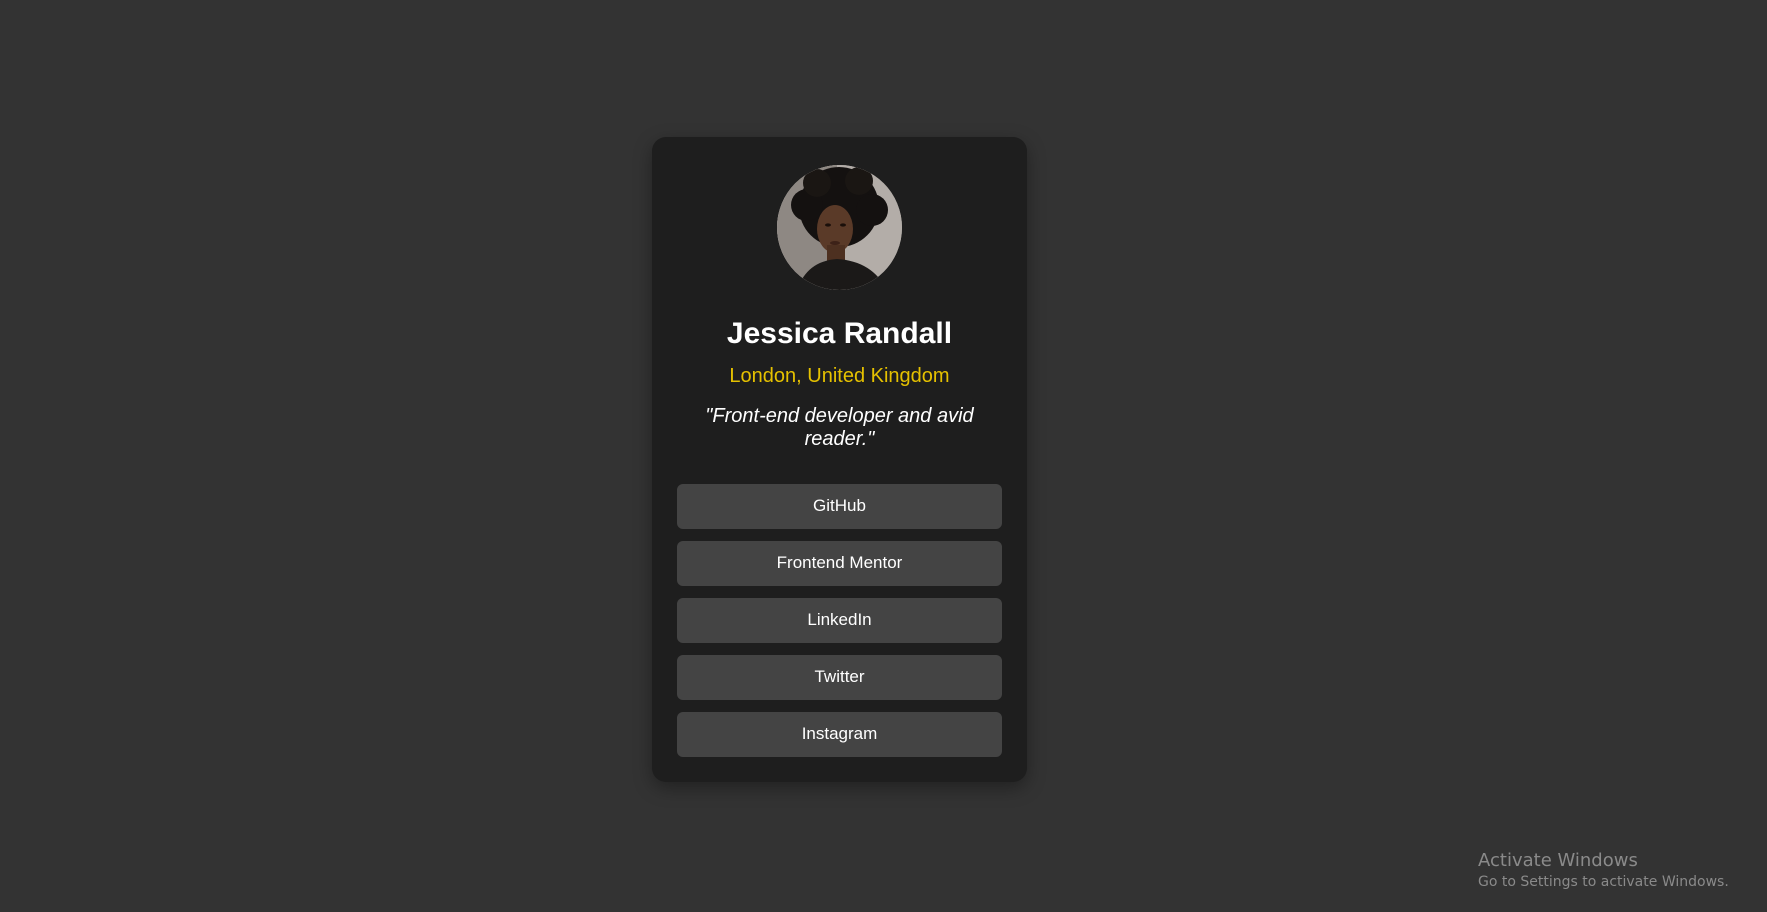 This screenshot has width=1767, height=912. Describe the element at coordinates (839, 427) in the screenshot. I see `profile-bio: "Front-end developer and avid reader."` at that location.